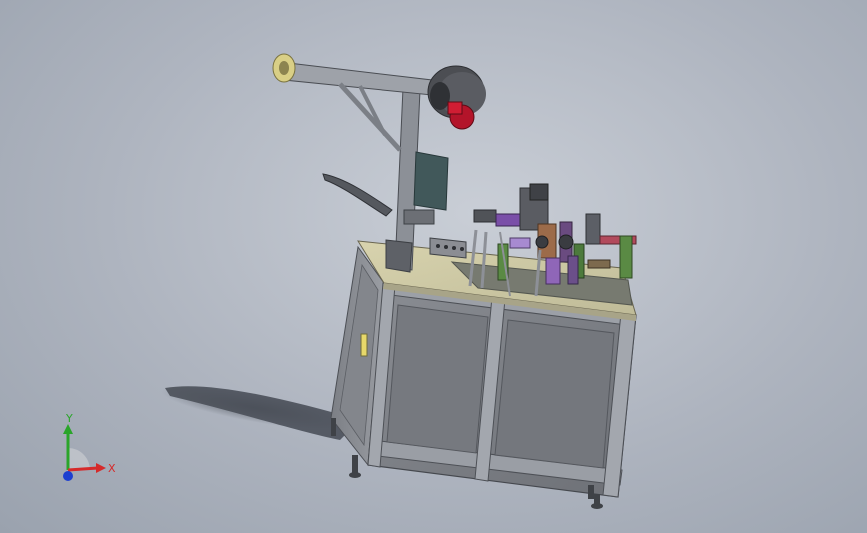 This screenshot has height=533, width=867. Describe the element at coordinates (89, 446) in the screenshot. I see `coordinate-triad: Y X` at that location.